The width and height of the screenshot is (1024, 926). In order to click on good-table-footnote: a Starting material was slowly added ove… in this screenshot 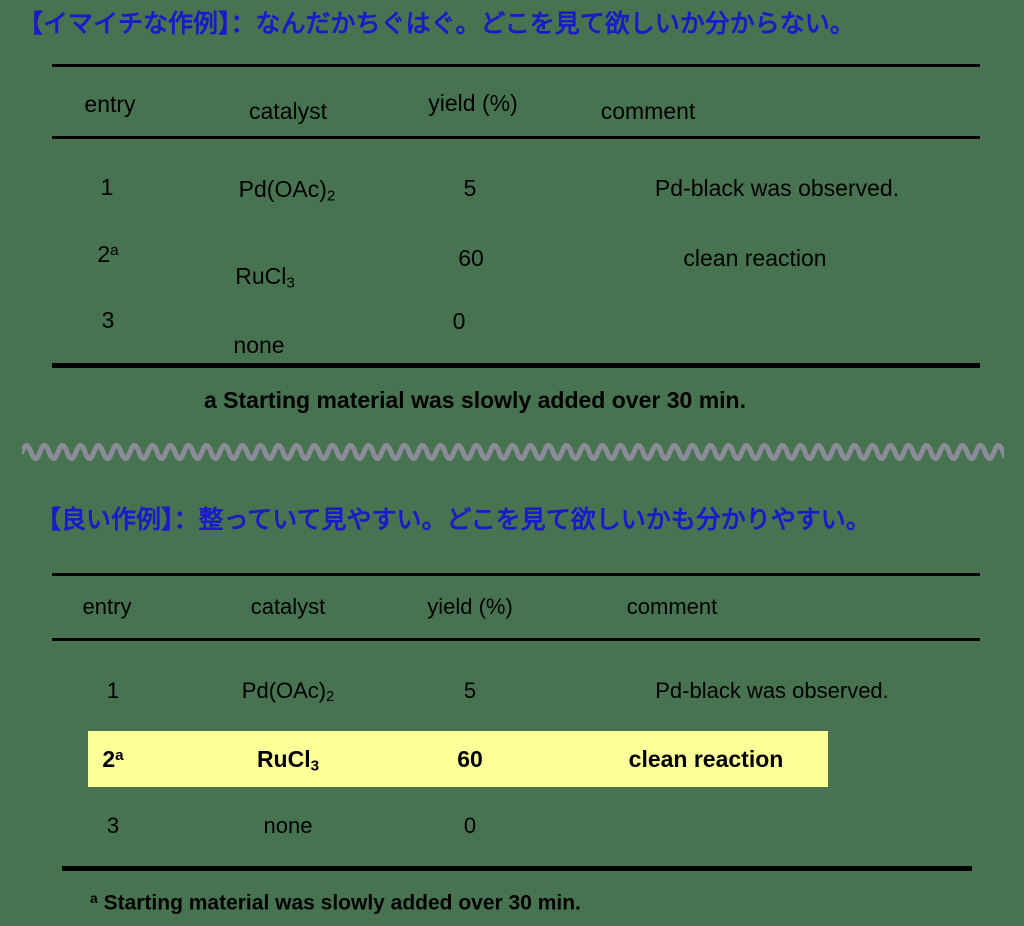, I will do `click(335, 902)`.